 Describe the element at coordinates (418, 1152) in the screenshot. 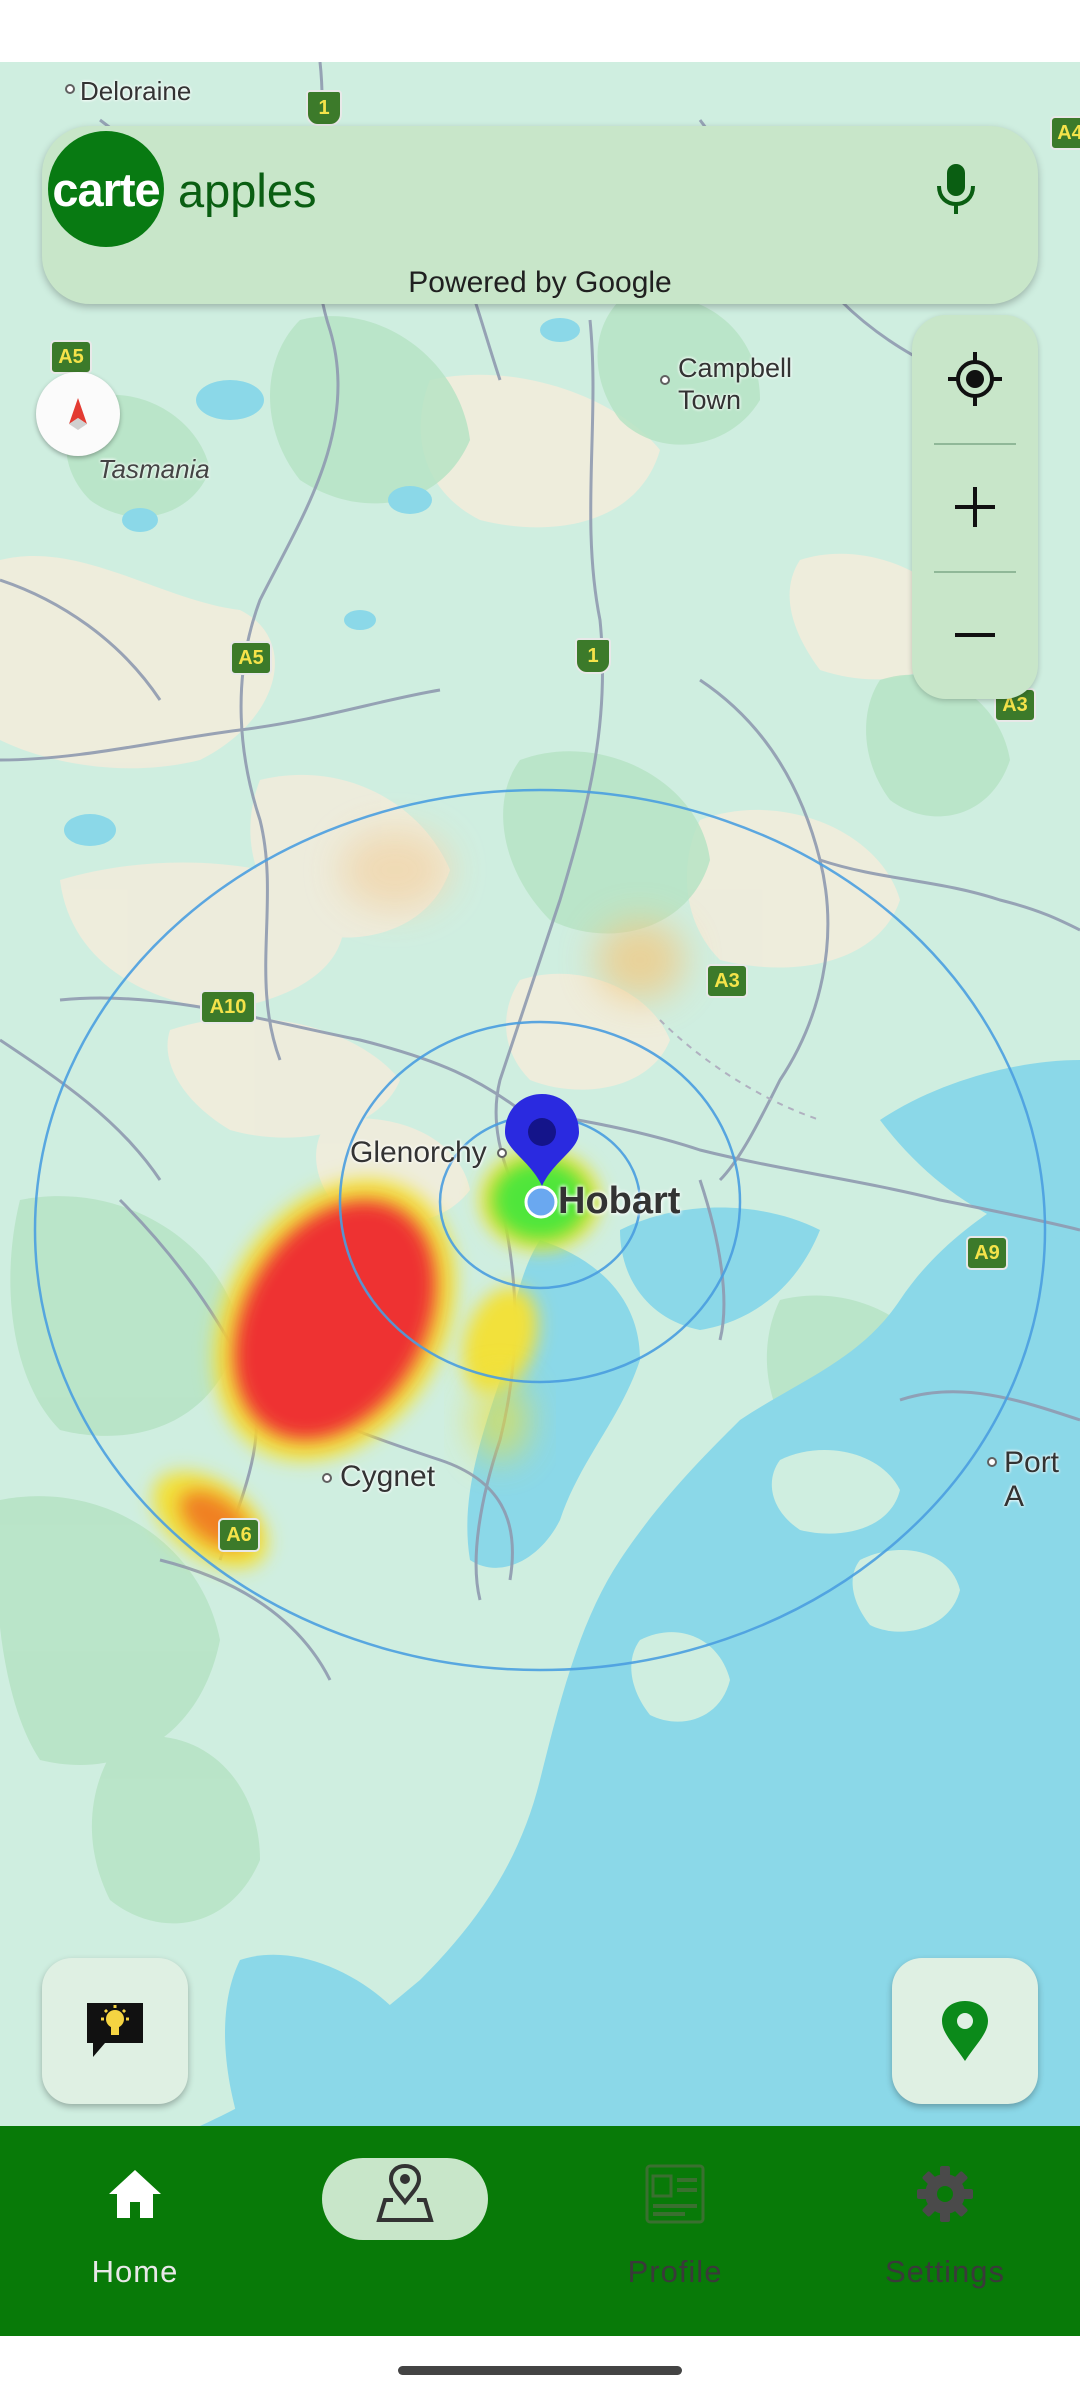

I see `place-label-glenorchy: Glenorchy` at that location.